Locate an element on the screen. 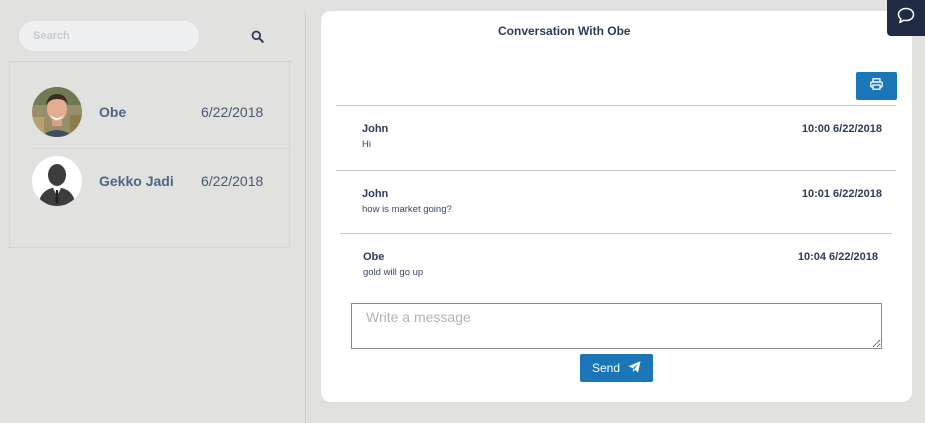  print-icon is located at coordinates (876, 86).